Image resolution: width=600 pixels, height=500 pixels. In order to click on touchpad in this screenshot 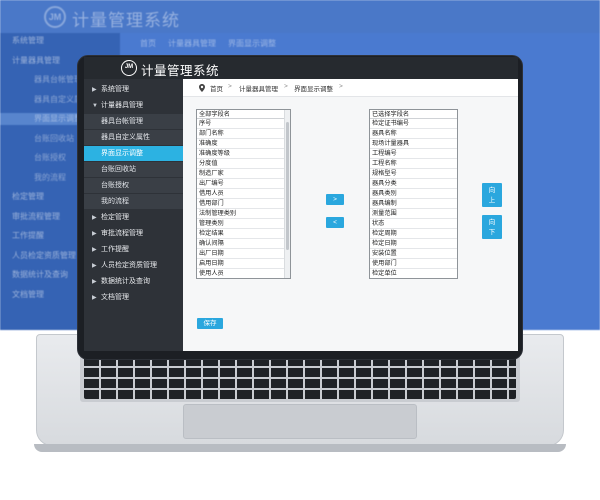, I will do `click(300, 421)`.